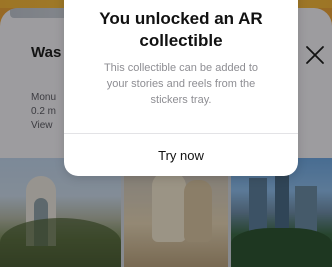 This screenshot has height=267, width=332. Describe the element at coordinates (181, 155) in the screenshot. I see `try-now-button: Try now` at that location.